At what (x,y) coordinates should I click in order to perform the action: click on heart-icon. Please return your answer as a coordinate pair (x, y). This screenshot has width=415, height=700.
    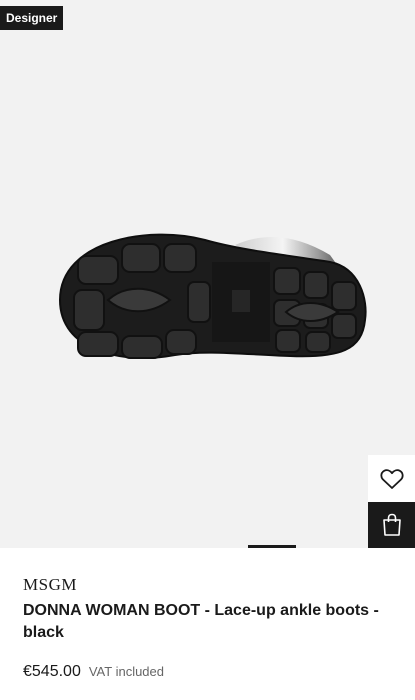
    Looking at the image, I should click on (391, 478).